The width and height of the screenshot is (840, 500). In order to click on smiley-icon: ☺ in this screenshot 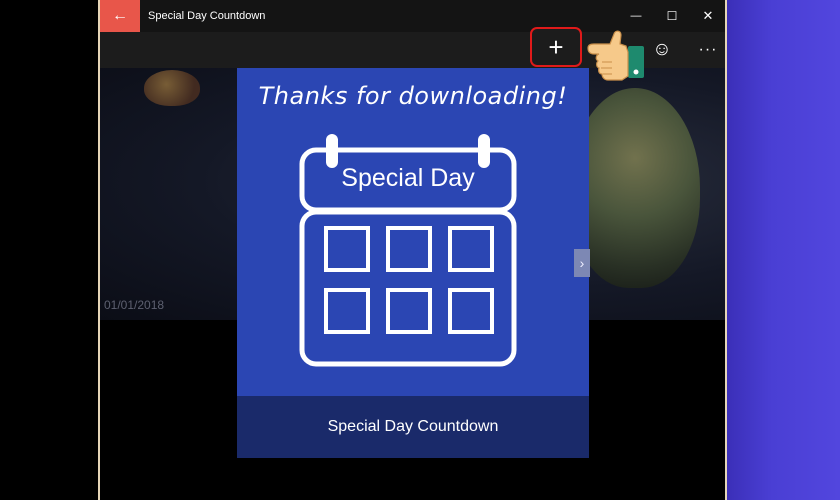, I will do `click(662, 49)`.